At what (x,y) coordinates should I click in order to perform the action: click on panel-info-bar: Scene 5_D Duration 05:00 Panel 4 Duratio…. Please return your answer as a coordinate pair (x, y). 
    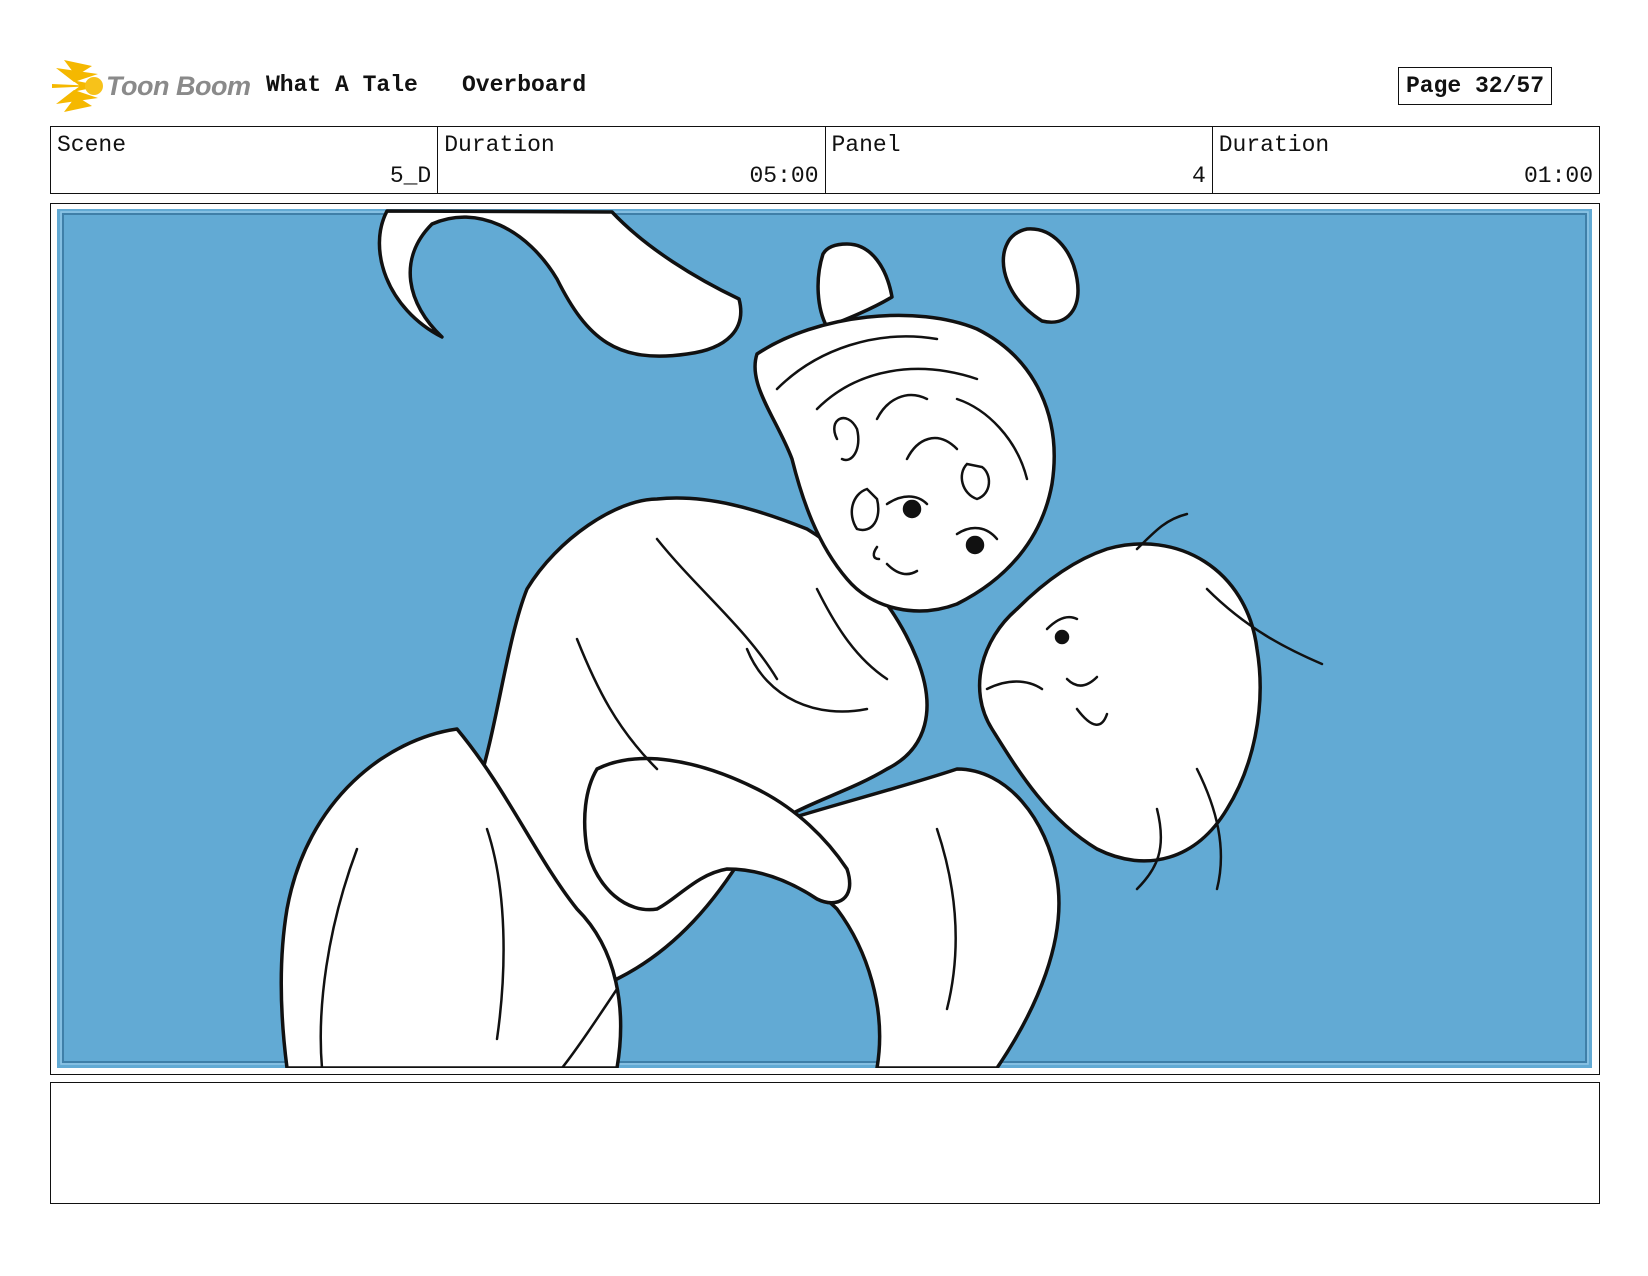
    Looking at the image, I should click on (825, 160).